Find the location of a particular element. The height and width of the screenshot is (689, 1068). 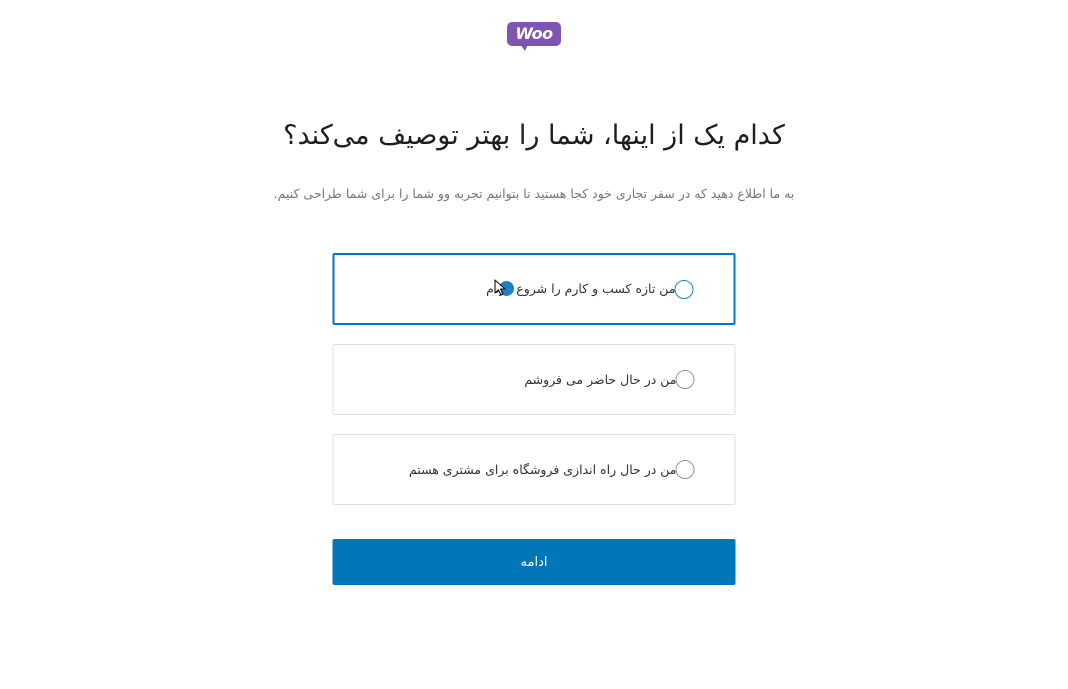

option-just-starting: من تازه کسب و کارم را شروع کردم is located at coordinates (534, 289).